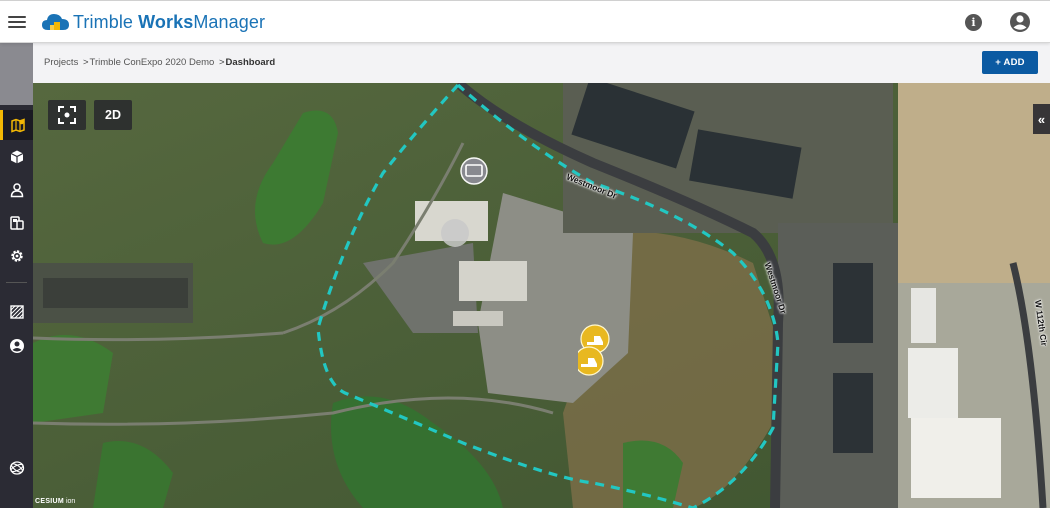 The height and width of the screenshot is (508, 1050). I want to click on view-mode-2d-button: 2D, so click(113, 115).